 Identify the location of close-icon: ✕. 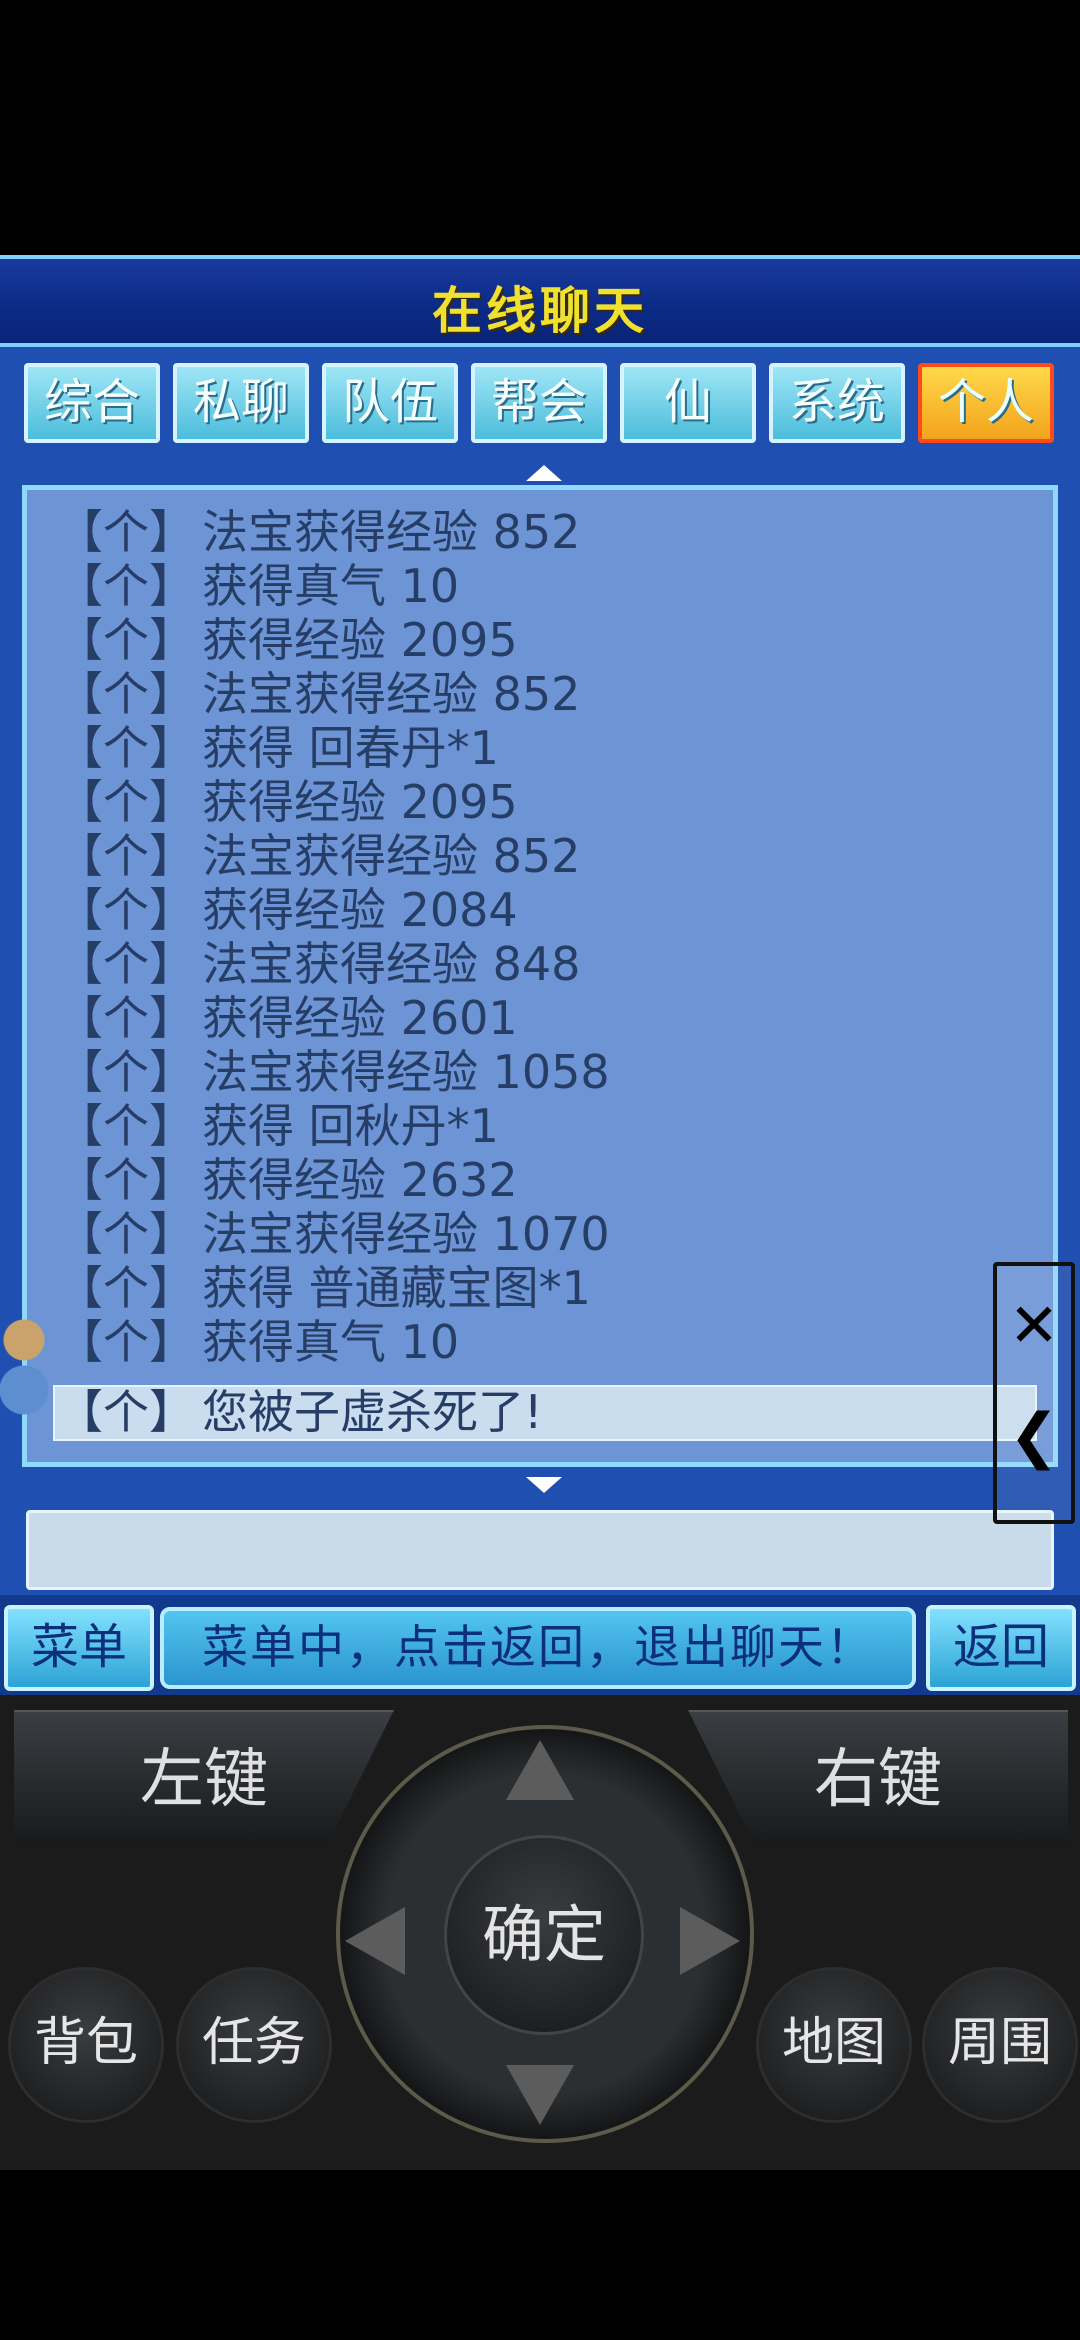
(1034, 1326).